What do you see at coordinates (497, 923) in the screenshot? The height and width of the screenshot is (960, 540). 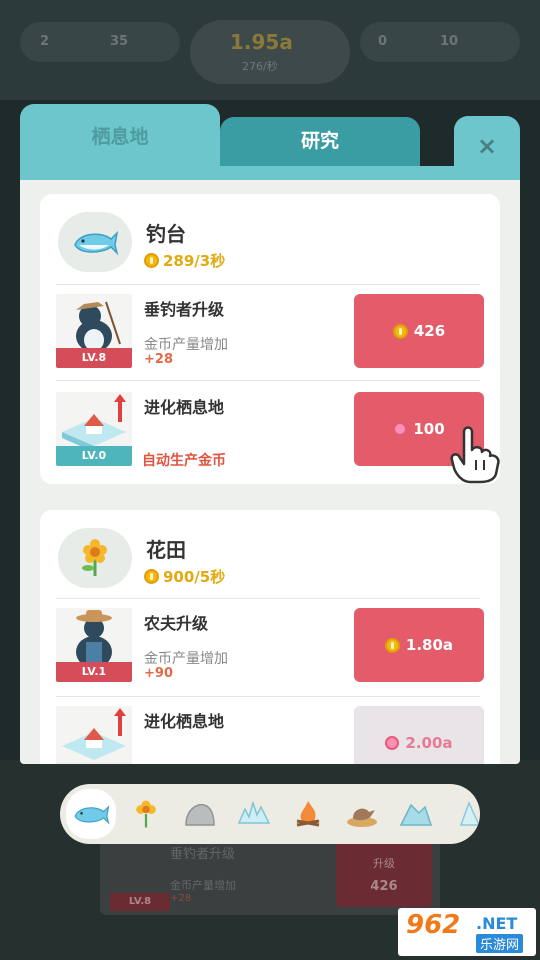 I see `watermark-net: .NET` at bounding box center [497, 923].